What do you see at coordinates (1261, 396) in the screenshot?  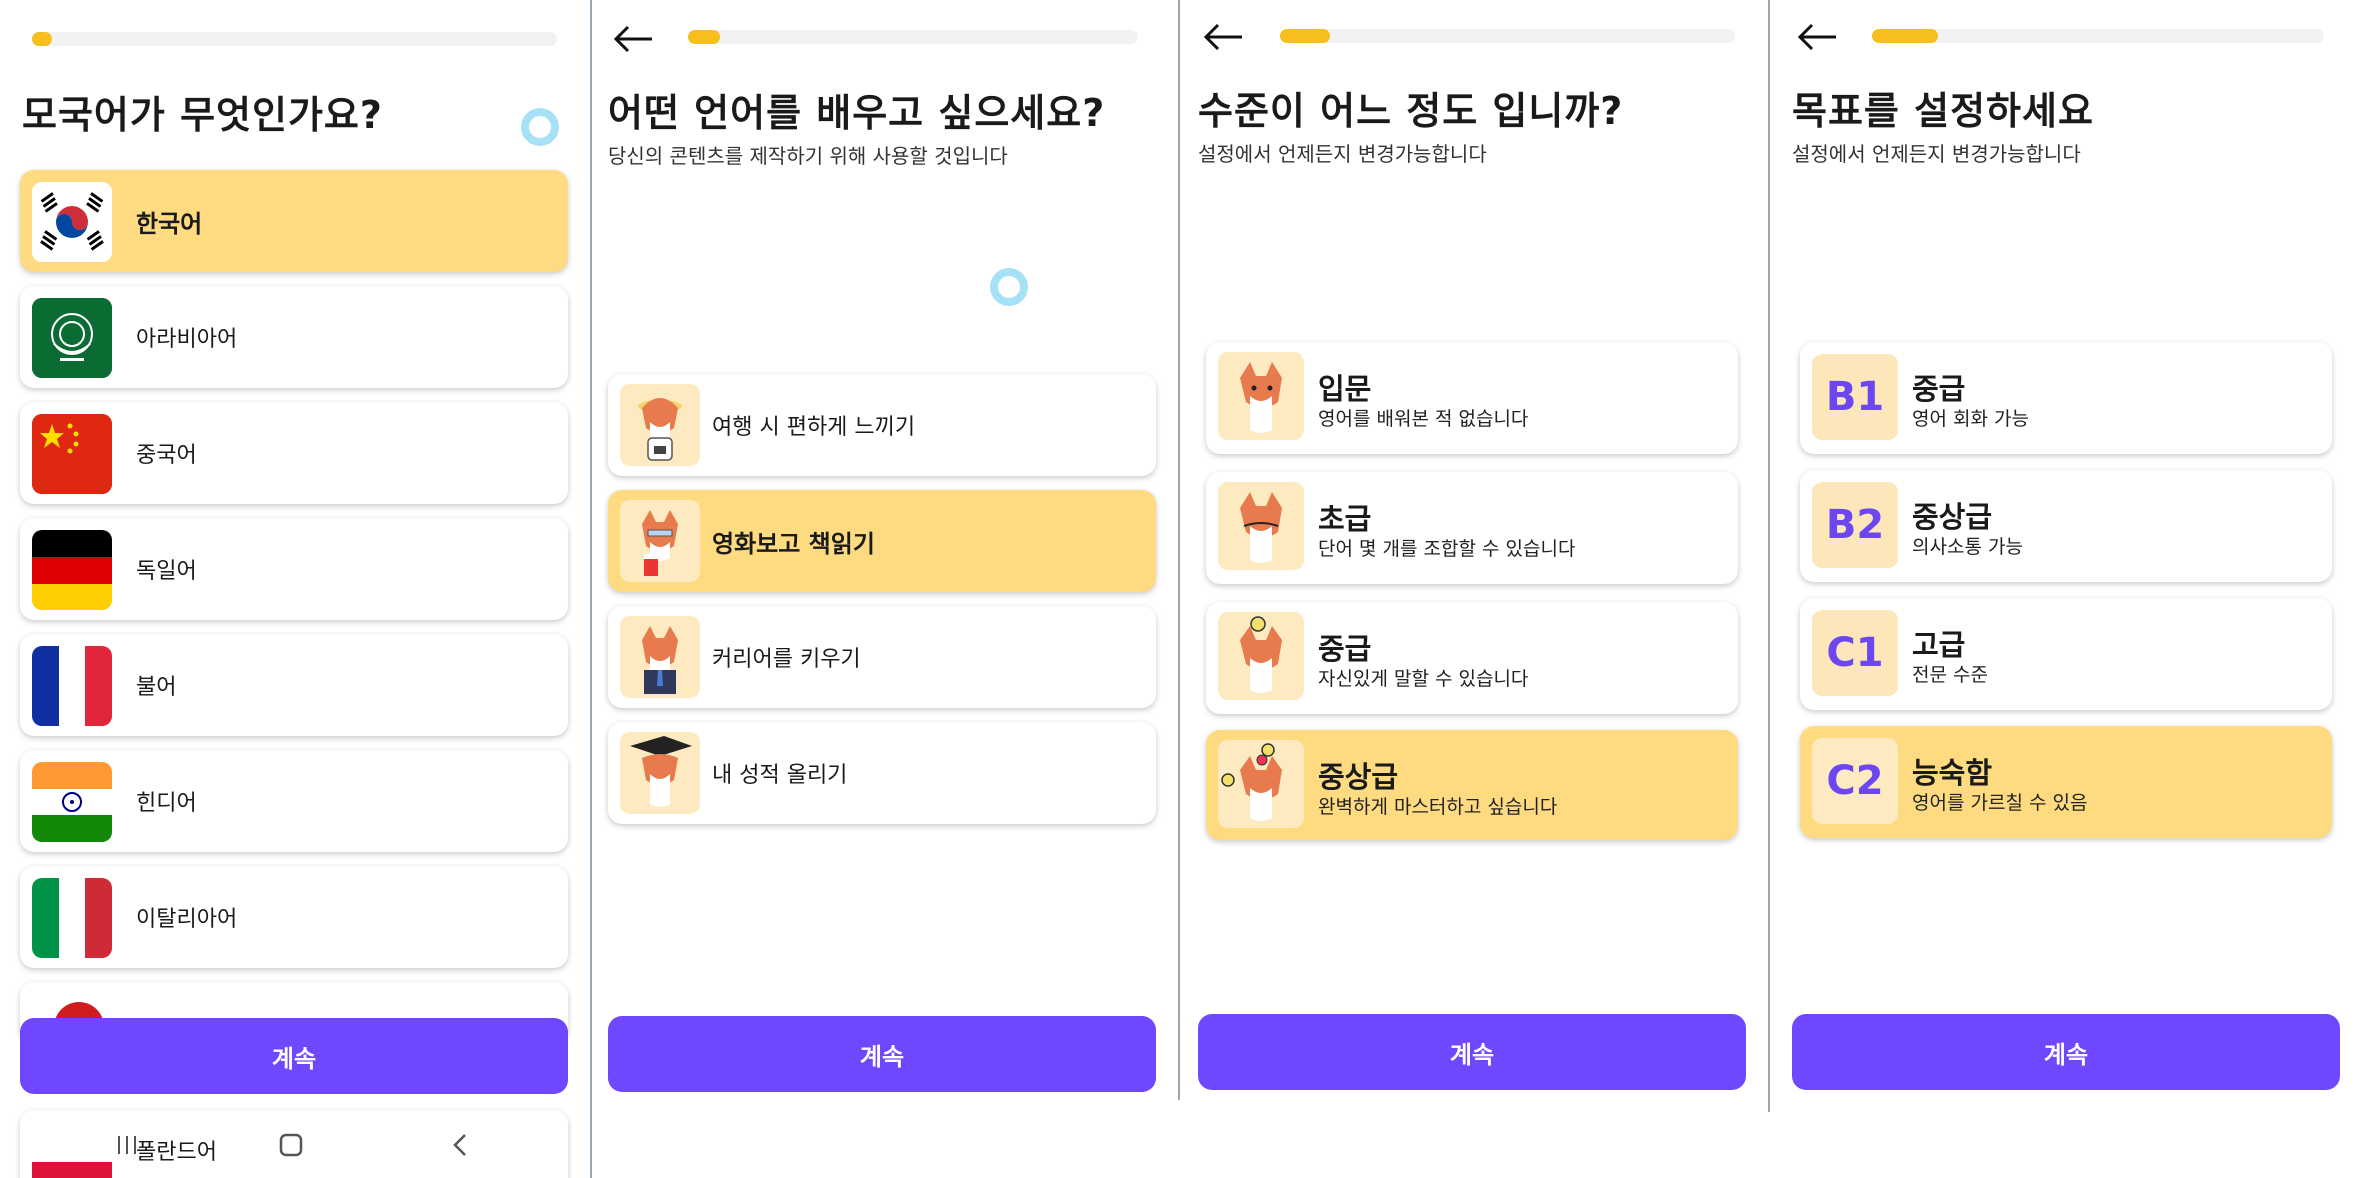 I see `corgi-waving-icon` at bounding box center [1261, 396].